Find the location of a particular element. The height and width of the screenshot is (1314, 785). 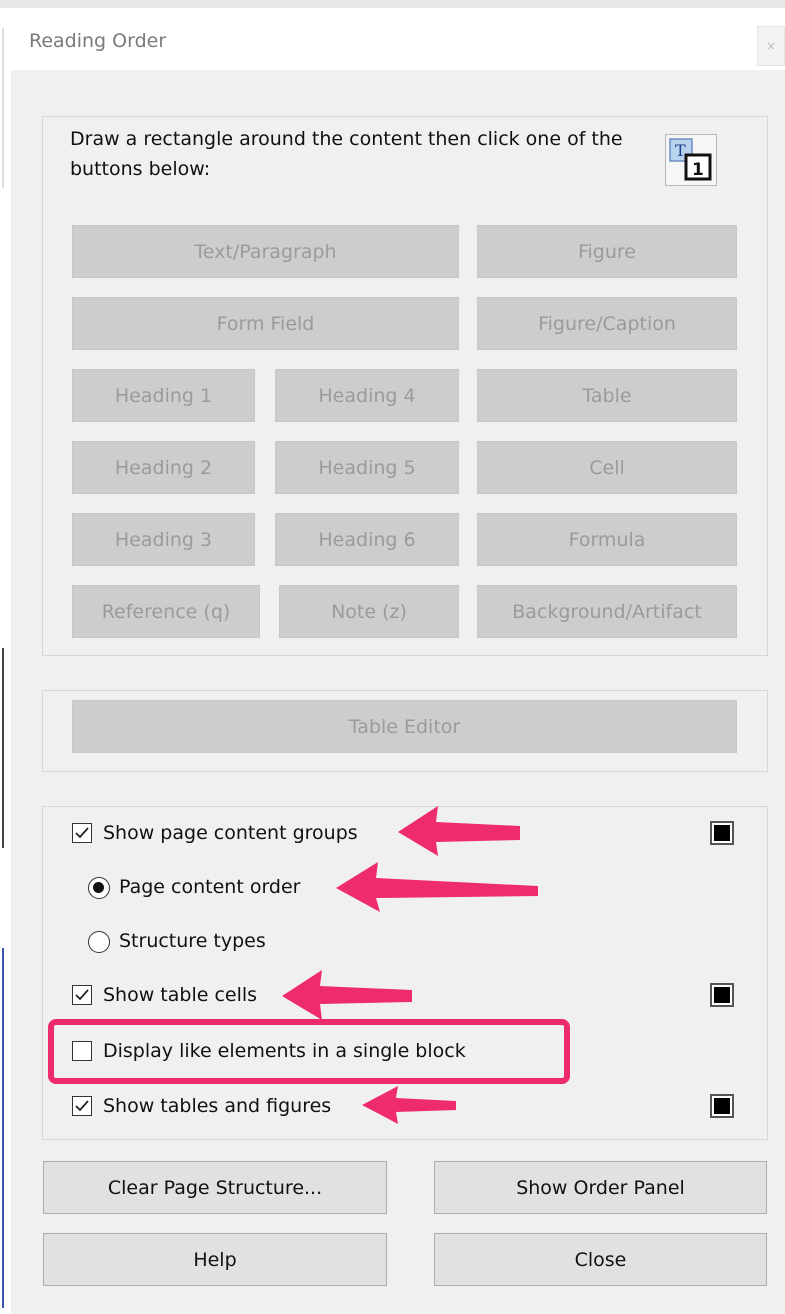

table-editor-button: Table Editor is located at coordinates (404, 726).